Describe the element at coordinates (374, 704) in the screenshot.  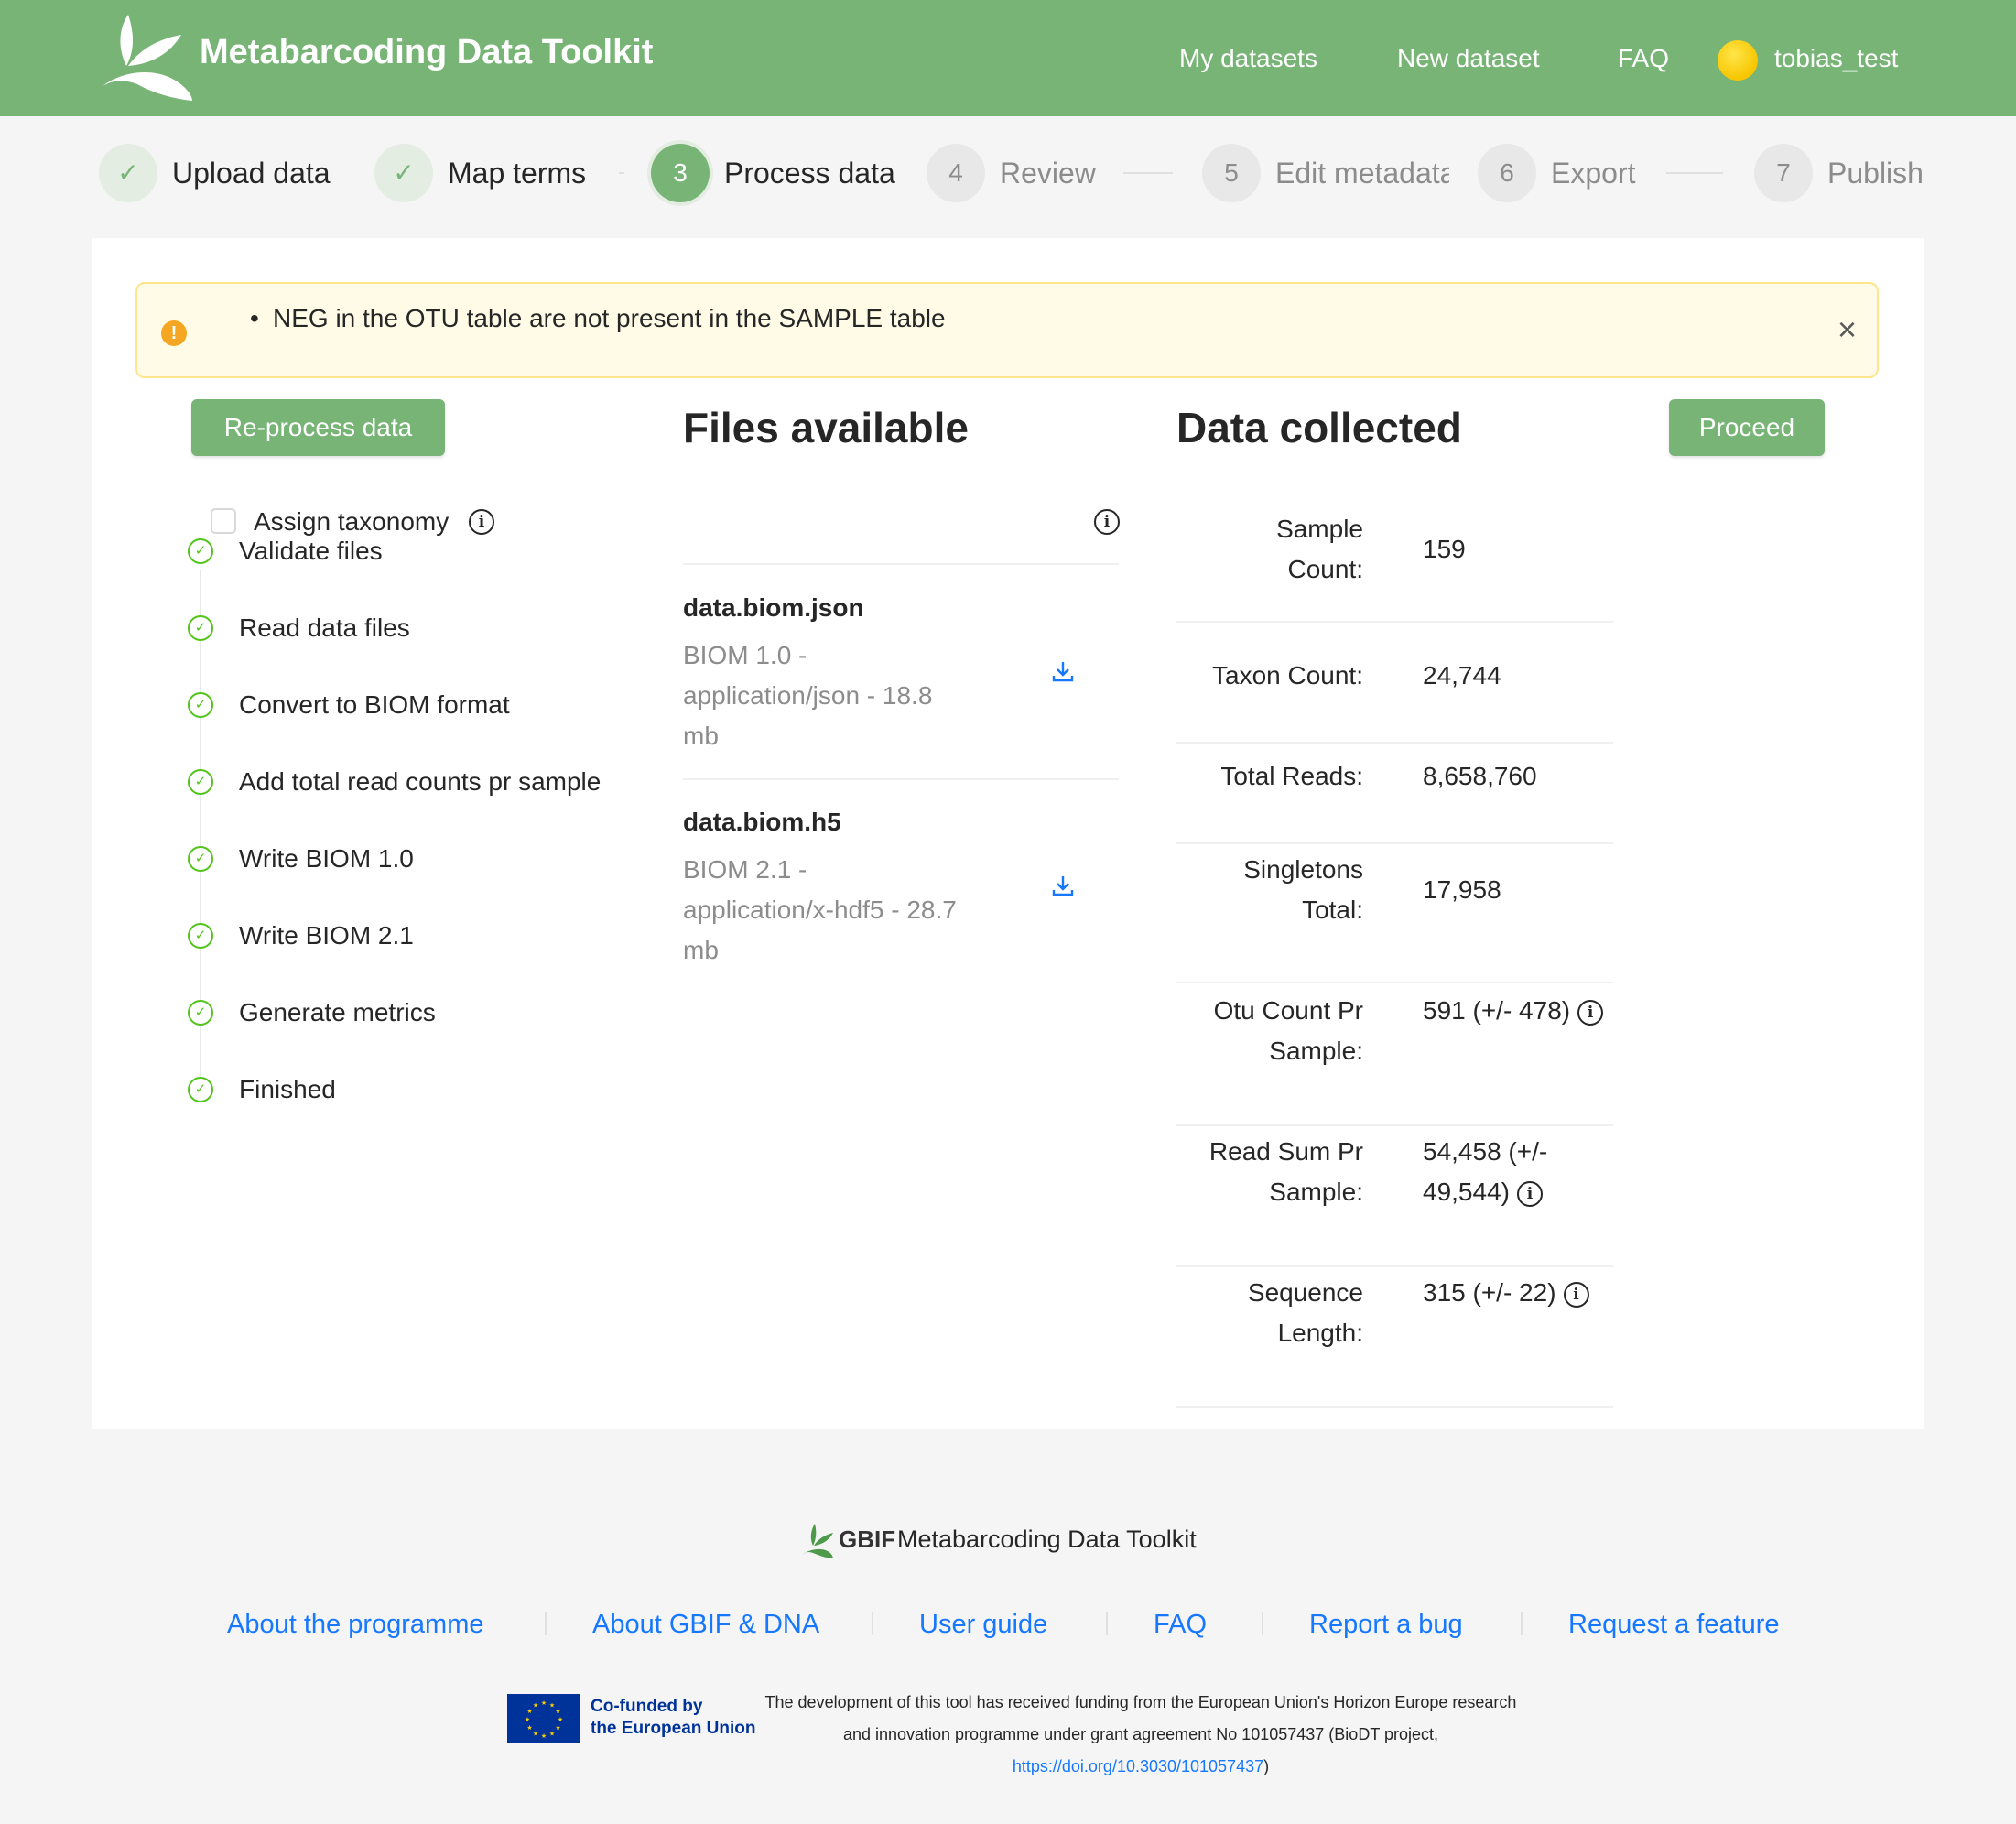
I see `pipeline-step-label: Convert to BIOM format` at that location.